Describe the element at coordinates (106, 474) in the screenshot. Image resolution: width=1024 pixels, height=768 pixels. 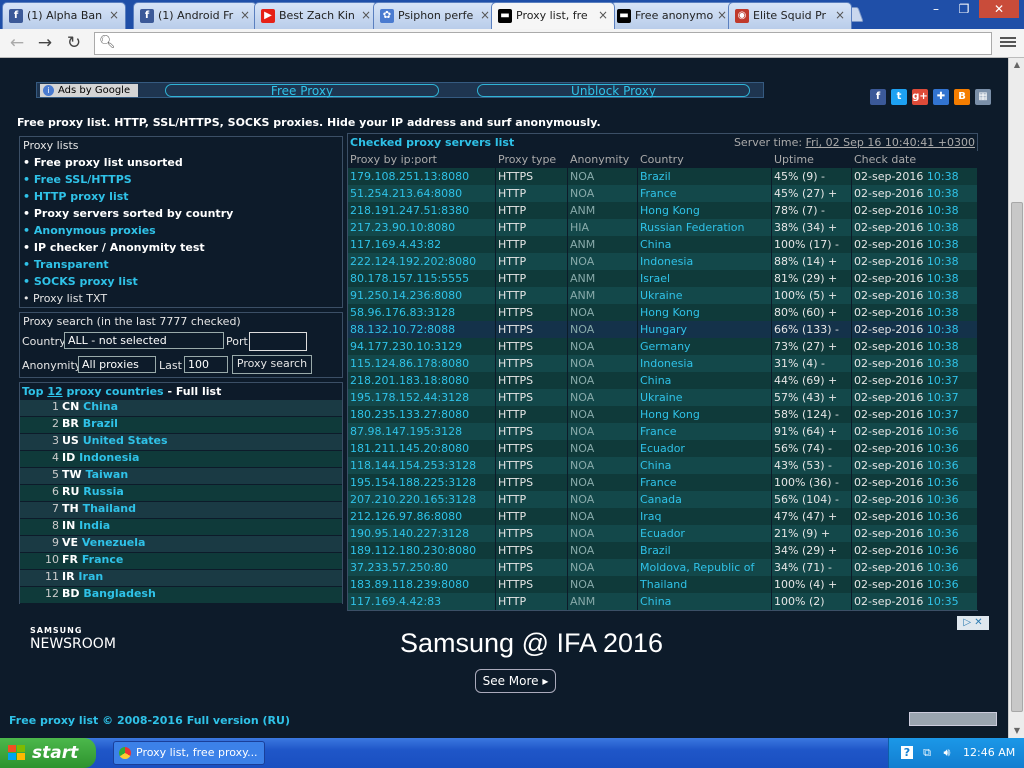
I see `country-link: Taiwan` at that location.